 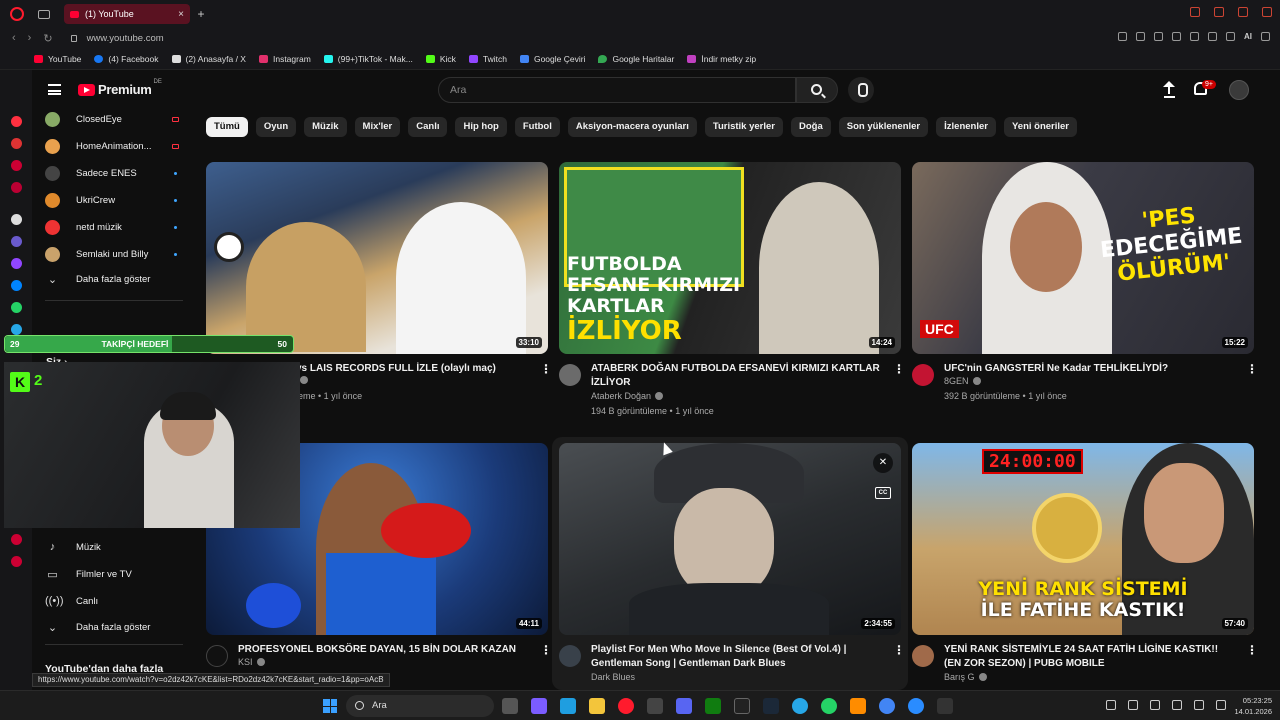 I want to click on aria-icon, so click(x=16, y=165).